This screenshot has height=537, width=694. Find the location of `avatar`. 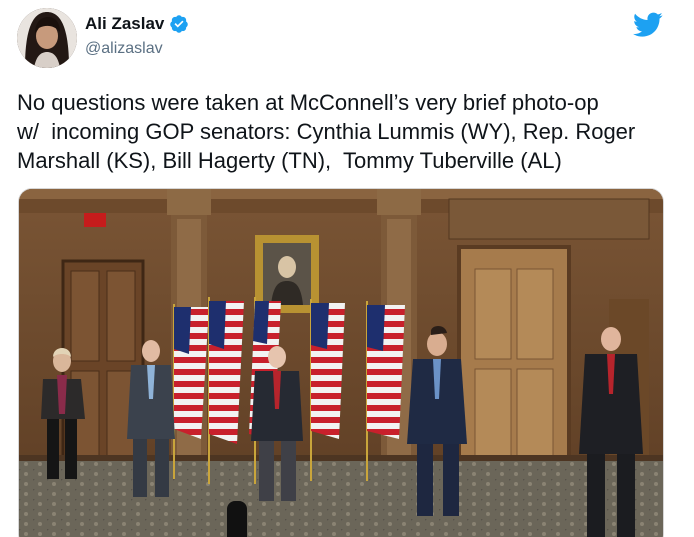

avatar is located at coordinates (47, 38).